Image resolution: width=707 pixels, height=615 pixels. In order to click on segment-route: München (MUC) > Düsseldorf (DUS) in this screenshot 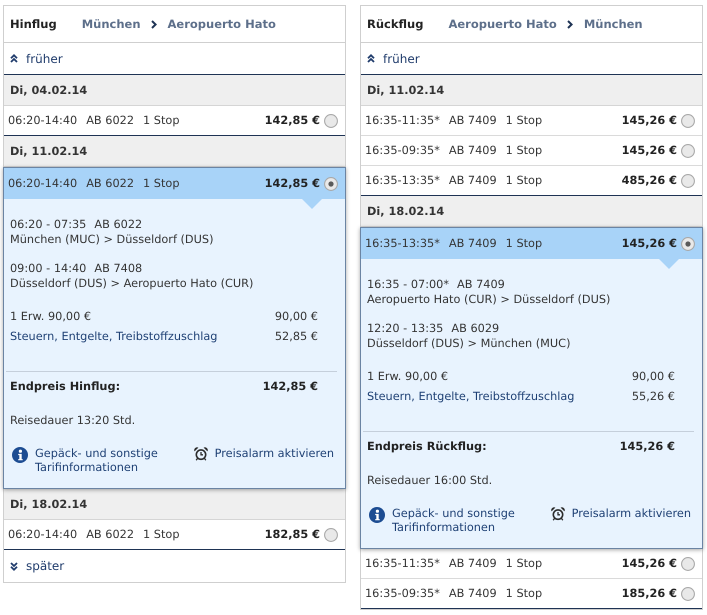, I will do `click(112, 239)`.